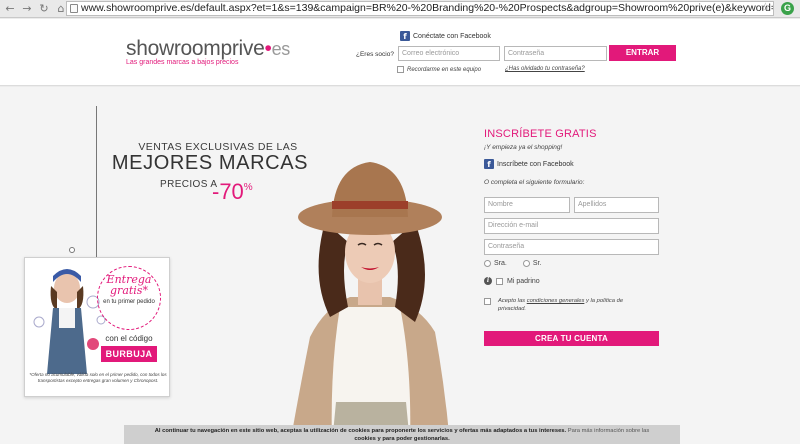 This screenshot has height=444, width=800. Describe the element at coordinates (529, 164) in the screenshot. I see `register-facebook-link: f Inscríbete con Facebook` at that location.